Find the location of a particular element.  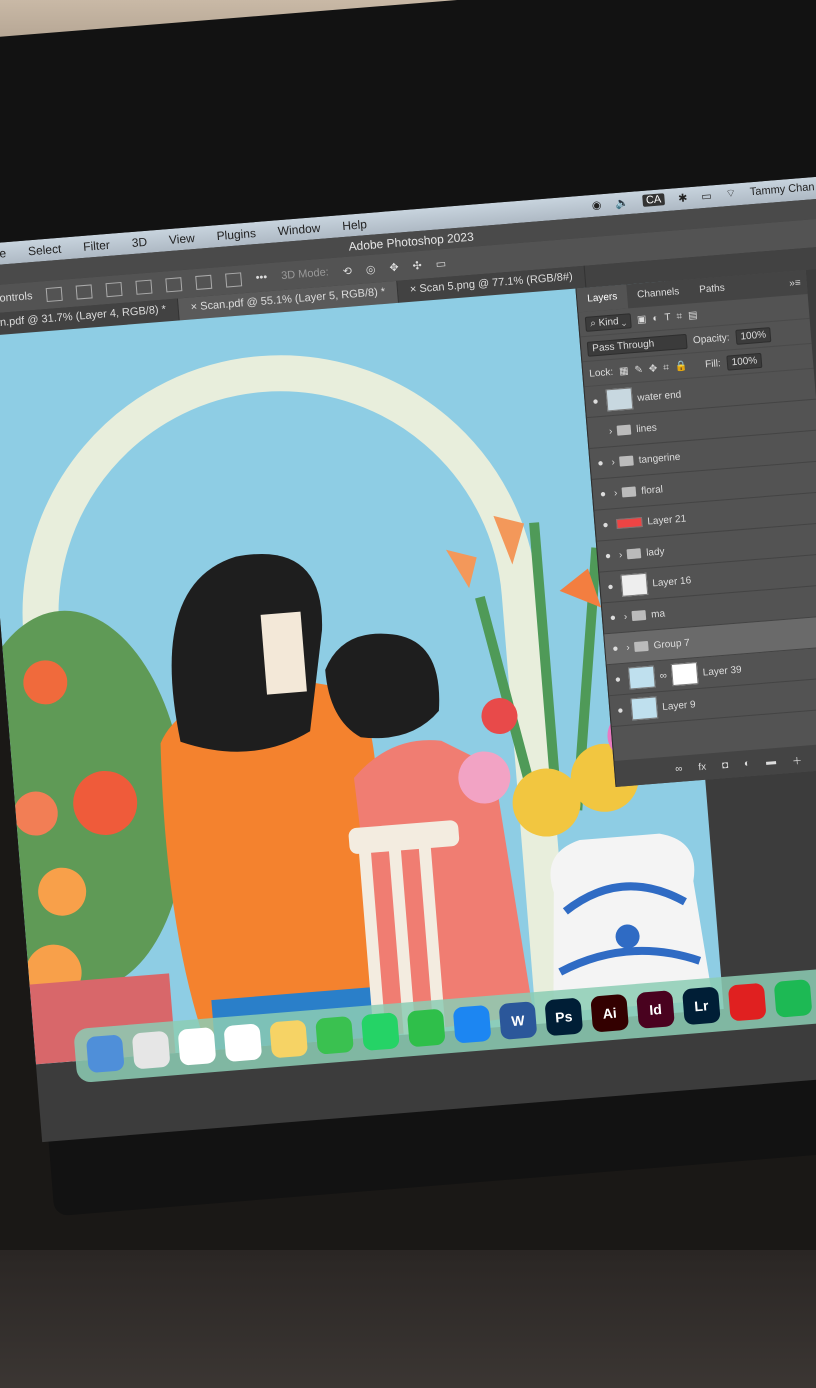

lock-paint-icon: ✎ is located at coordinates (638, 370).